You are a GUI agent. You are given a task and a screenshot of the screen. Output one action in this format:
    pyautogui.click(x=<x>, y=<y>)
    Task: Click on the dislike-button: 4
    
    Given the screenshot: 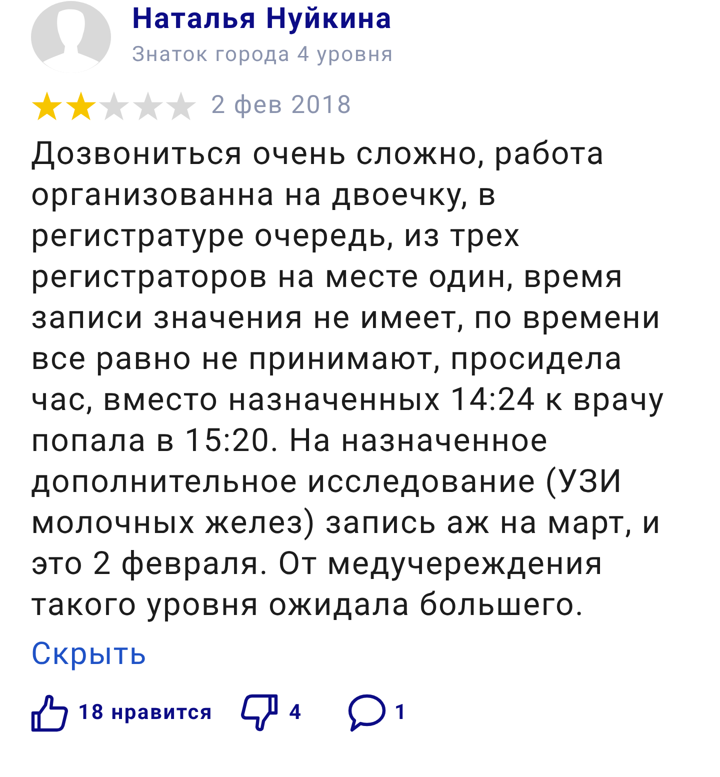 What is the action you would take?
    pyautogui.click(x=271, y=713)
    